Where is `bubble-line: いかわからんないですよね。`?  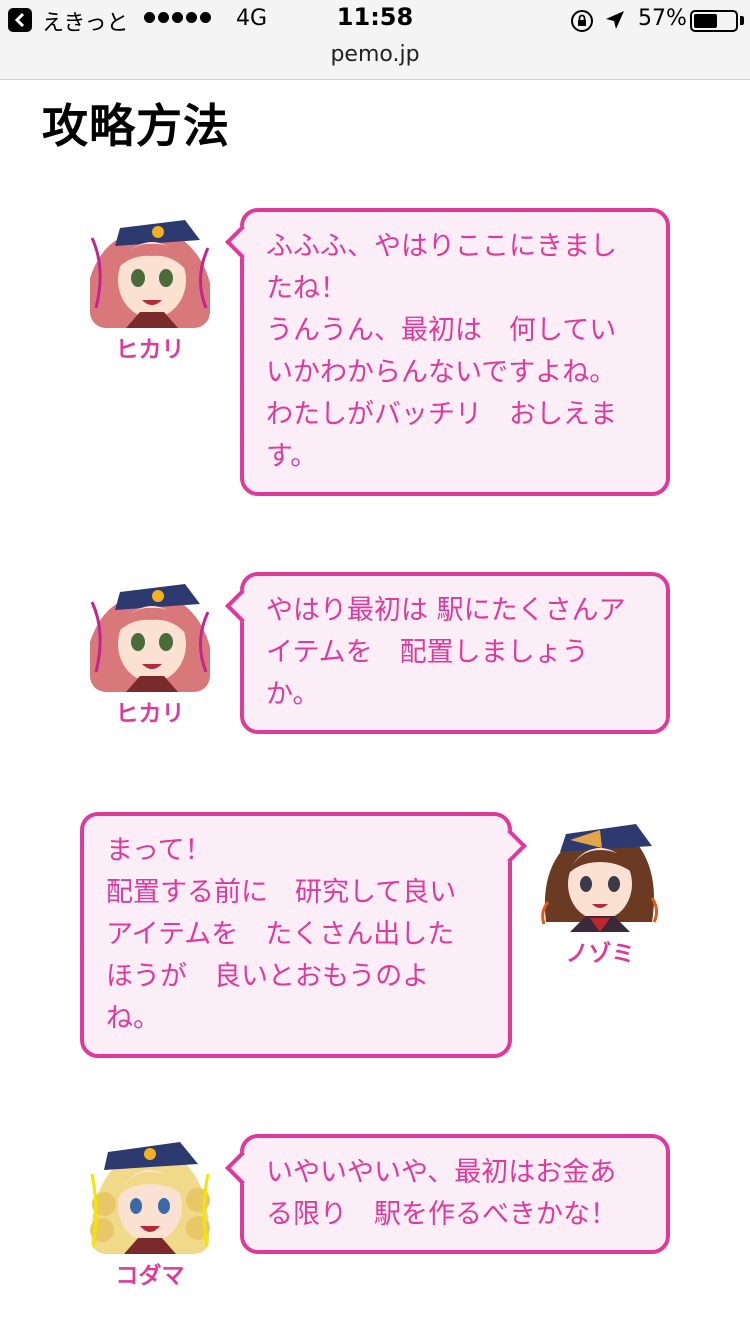
bubble-line: いかわからんないですよね。 is located at coordinates (441, 372).